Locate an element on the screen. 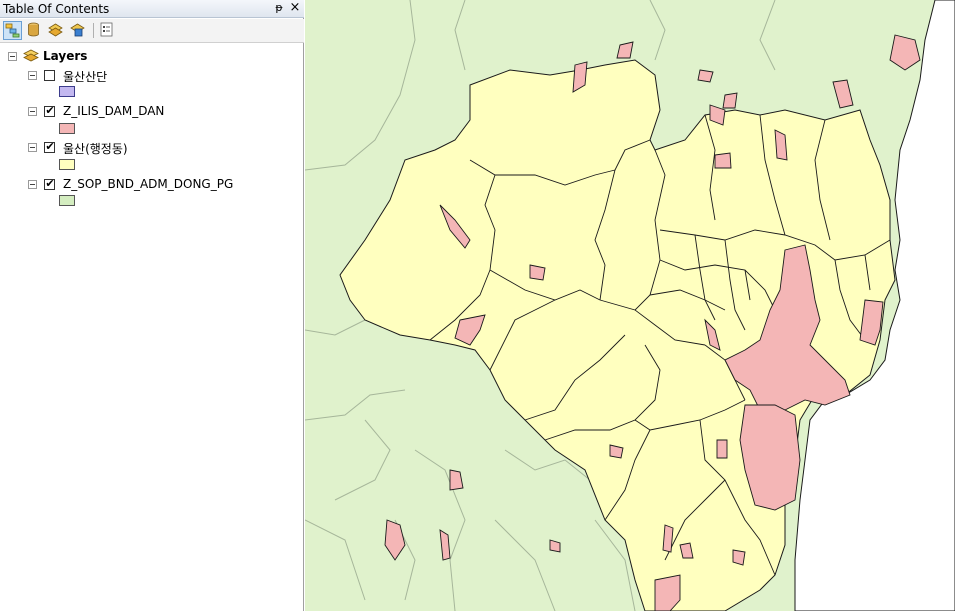 This screenshot has width=955, height=611. layer-label: Z_SOP_BND_ADM_DONG_PG is located at coordinates (148, 184).